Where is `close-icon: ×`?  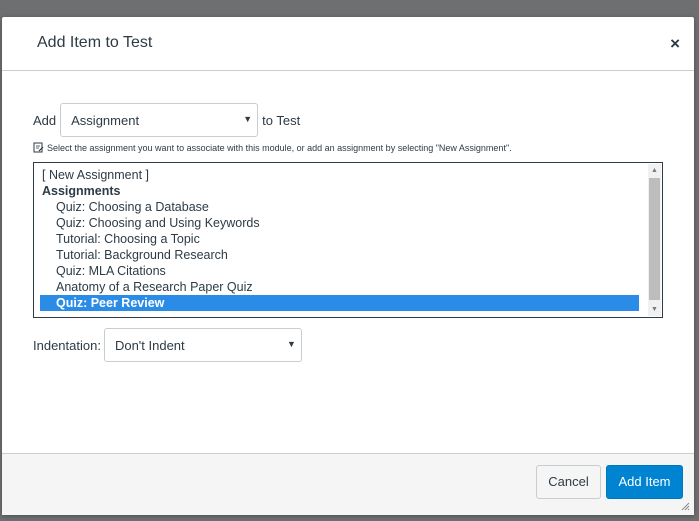
close-icon: × is located at coordinates (675, 44).